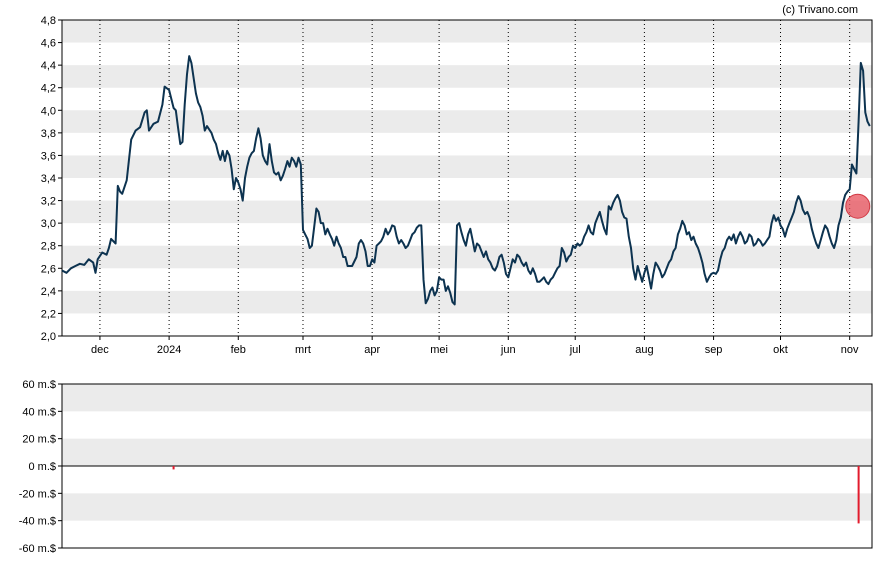 This screenshot has height=565, width=888. I want to click on credit-text: (c) Trivano.com, so click(820, 10).